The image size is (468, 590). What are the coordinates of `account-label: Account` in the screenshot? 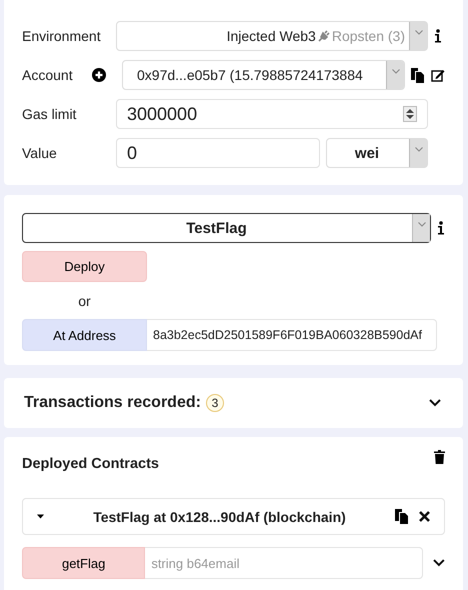 It's located at (48, 75).